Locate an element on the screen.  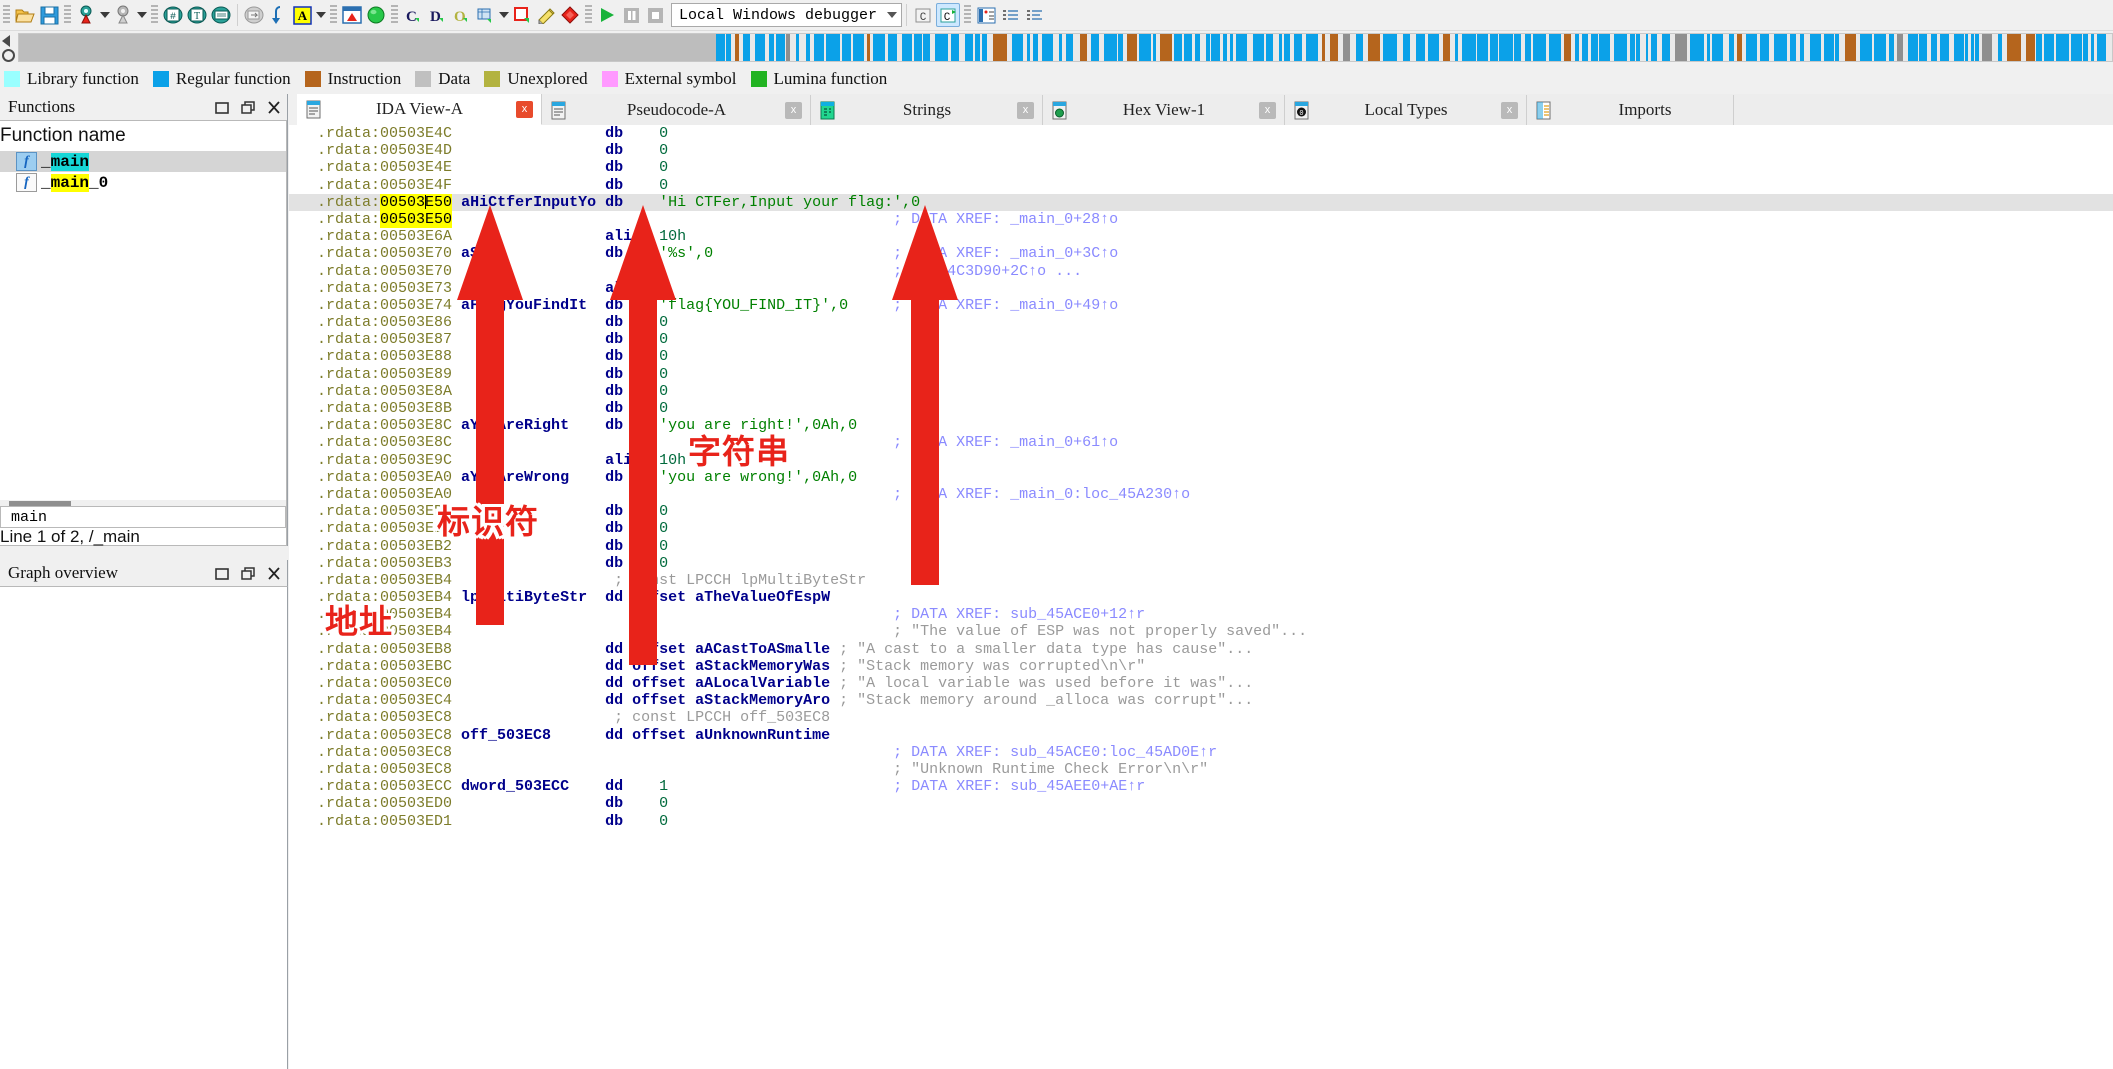
pause-button is located at coordinates (631, 15).